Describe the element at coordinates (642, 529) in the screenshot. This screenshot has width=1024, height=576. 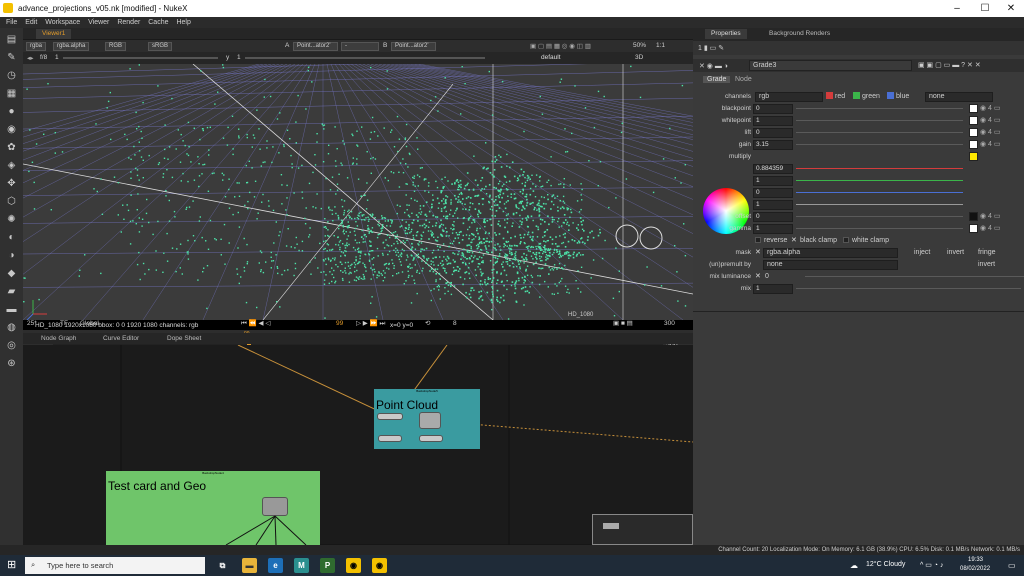
I see `node-graph-minimap` at that location.